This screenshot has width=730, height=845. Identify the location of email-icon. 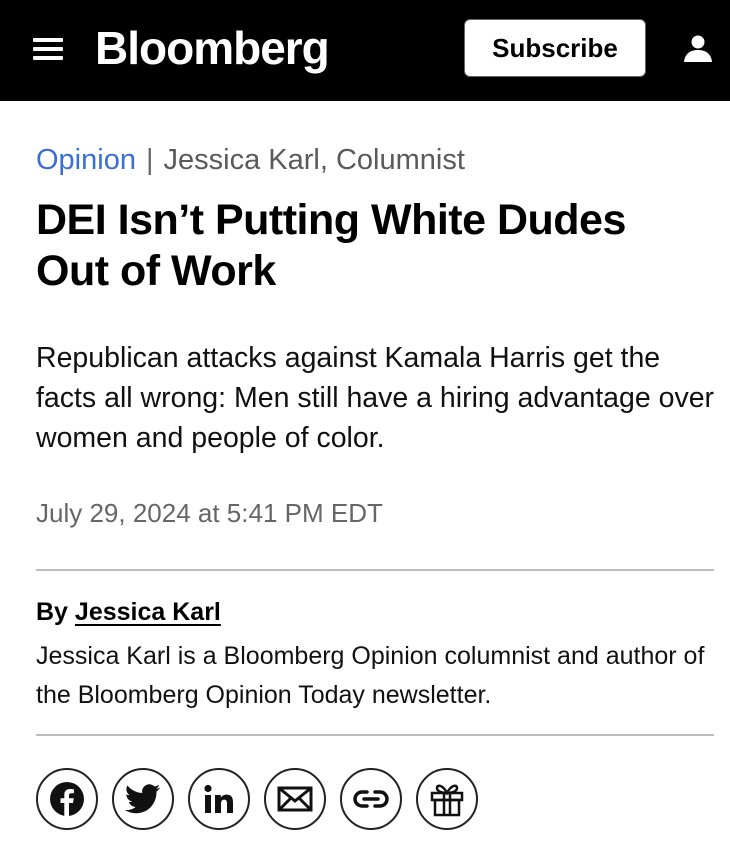
(295, 799).